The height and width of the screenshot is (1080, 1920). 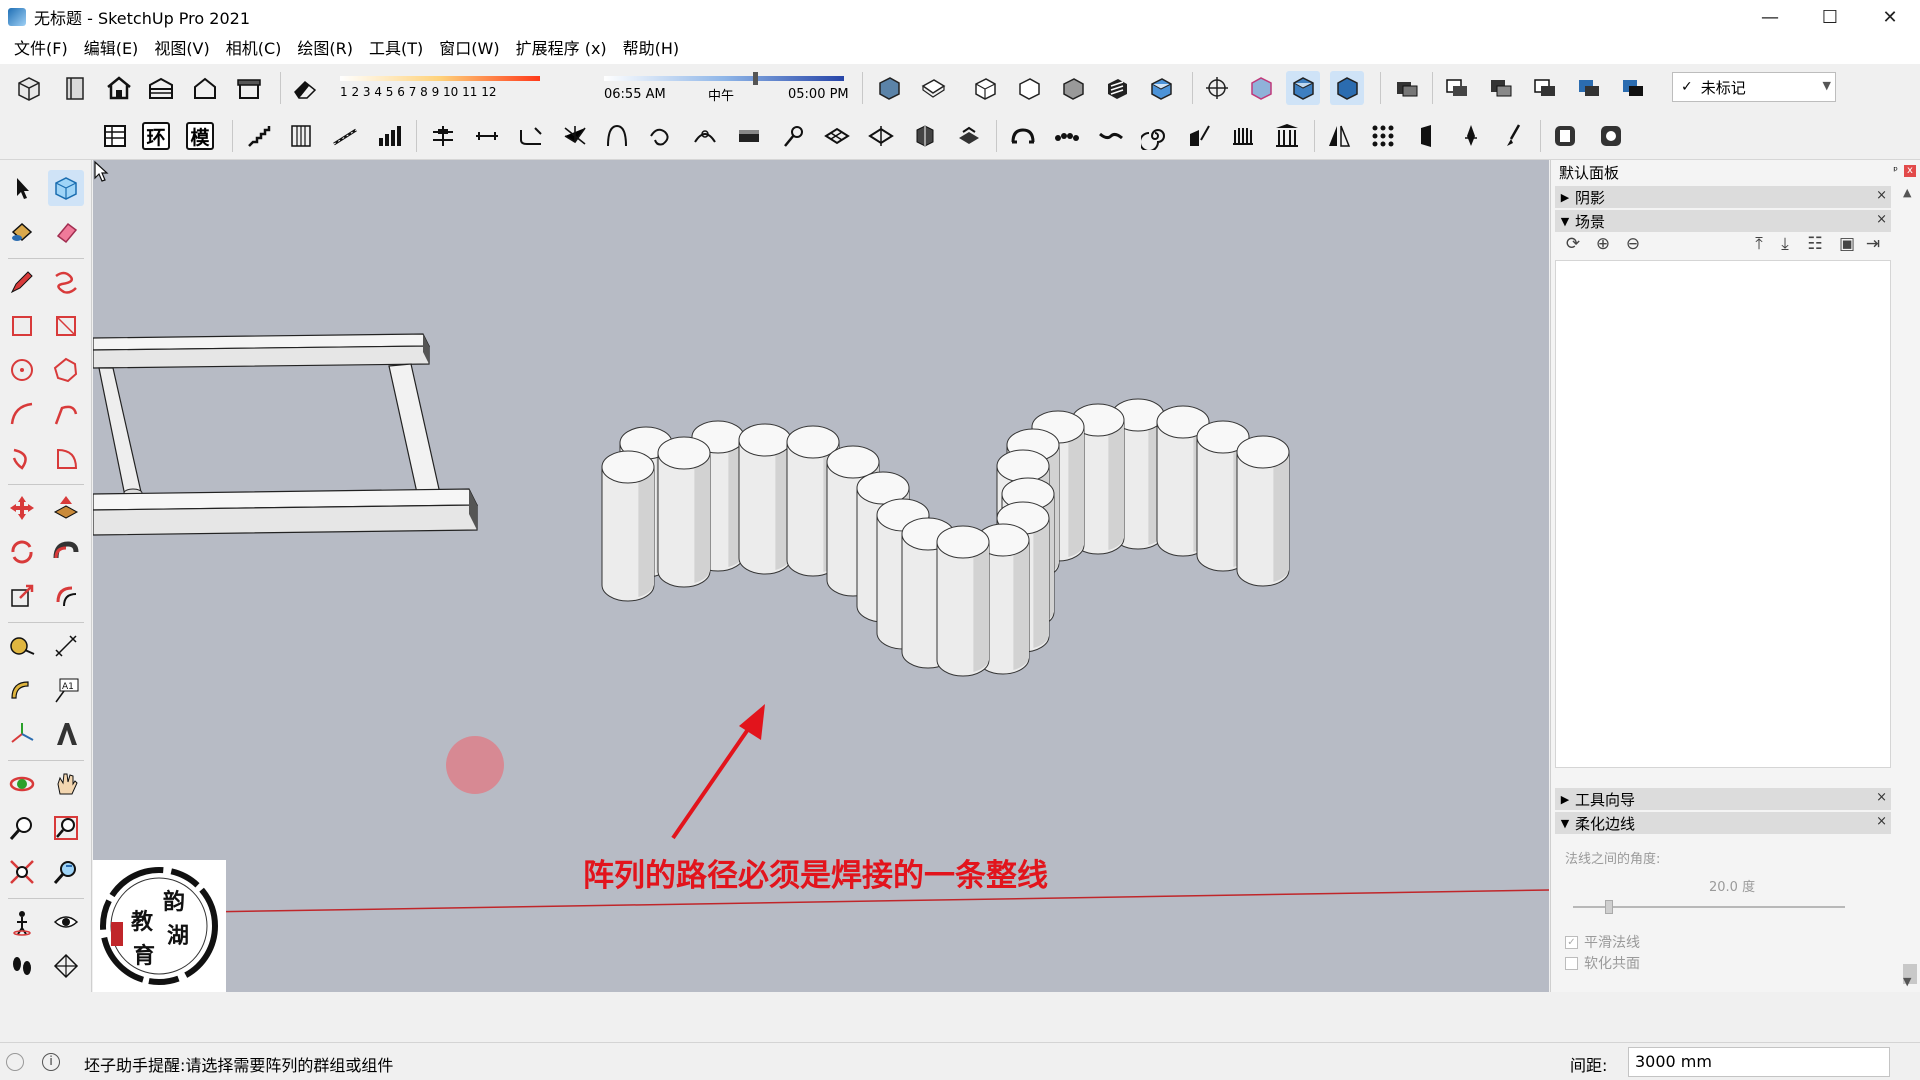 I want to click on two-point-arc-icon, so click(x=66, y=414).